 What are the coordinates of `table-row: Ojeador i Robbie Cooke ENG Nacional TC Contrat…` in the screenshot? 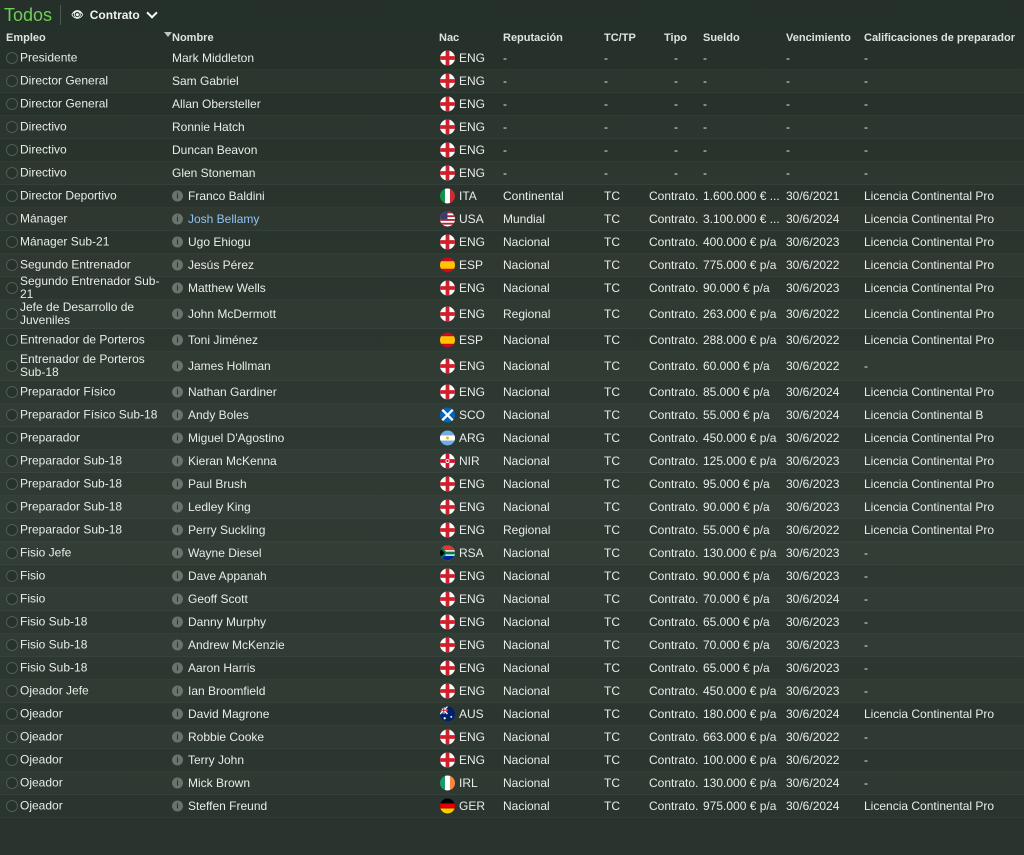 It's located at (512, 737).